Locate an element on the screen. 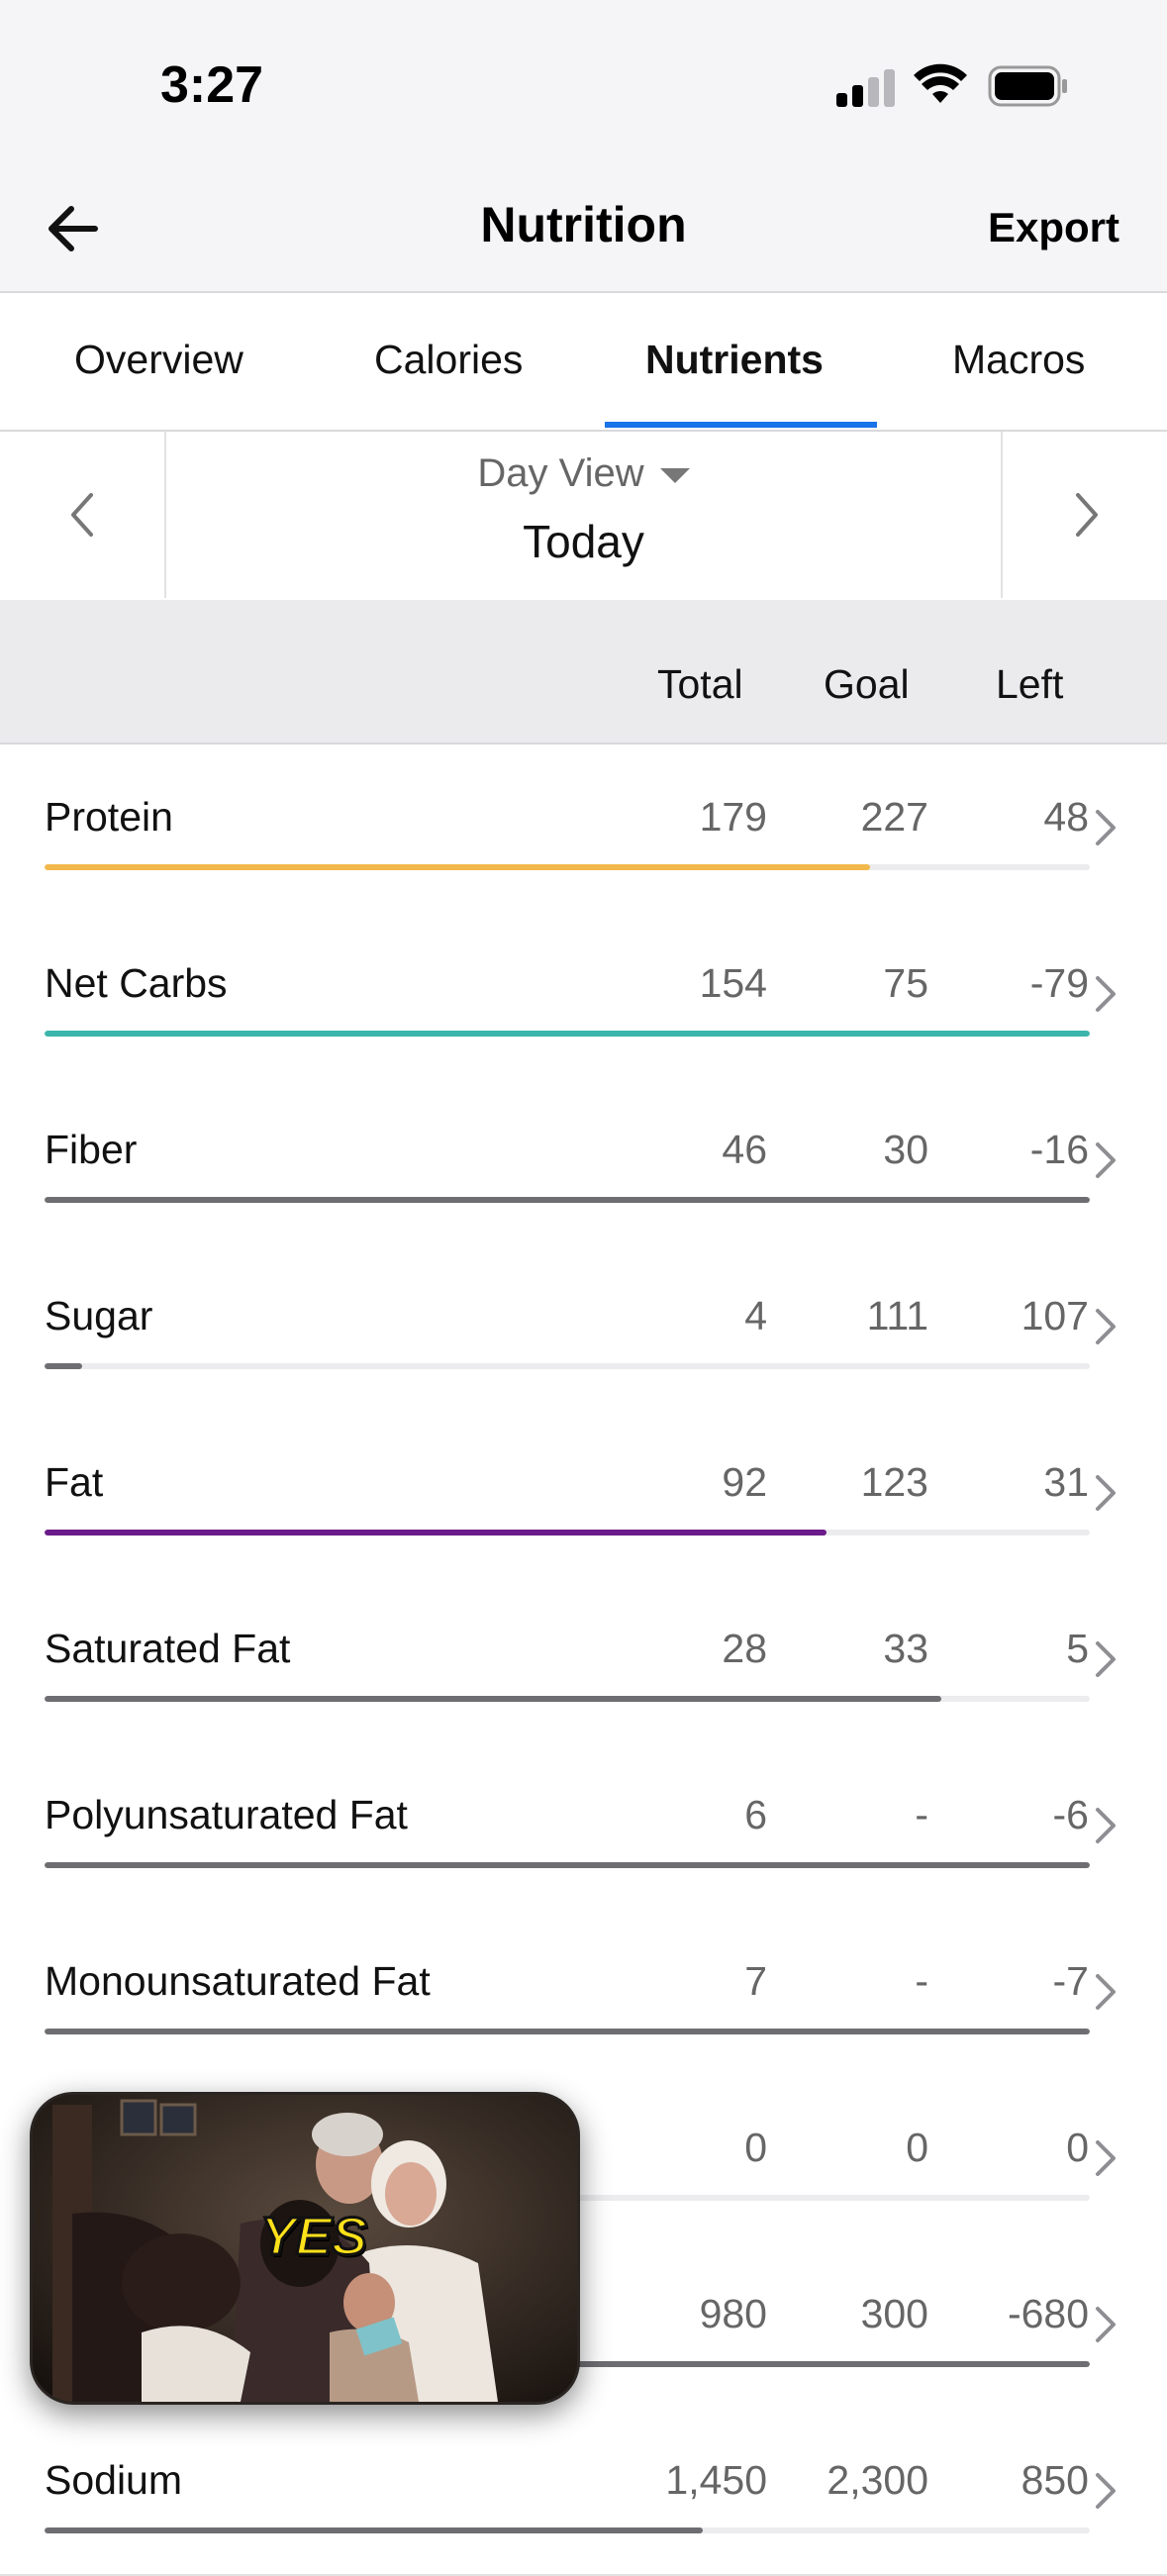  total-value: 0 is located at coordinates (756, 2147).